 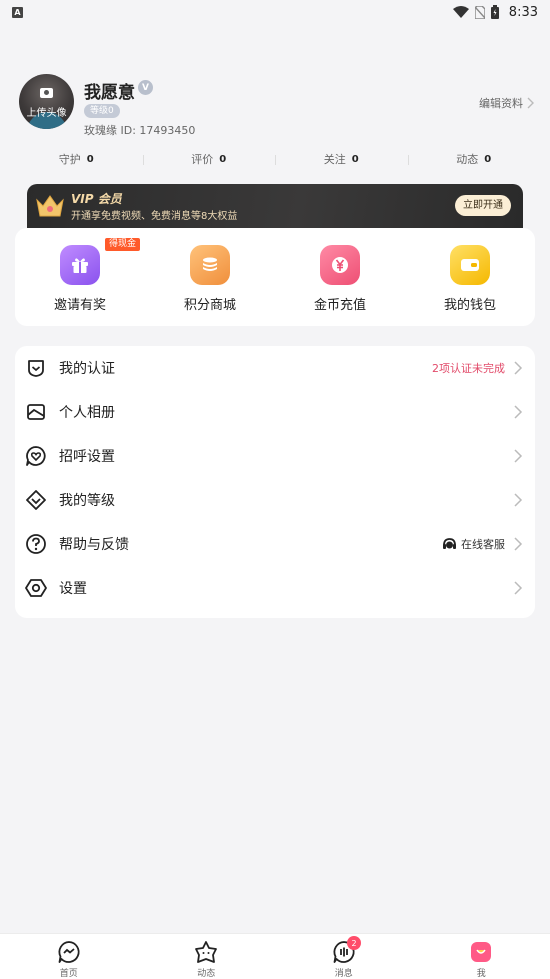 What do you see at coordinates (206, 974) in the screenshot?
I see `tab-label: 动态` at bounding box center [206, 974].